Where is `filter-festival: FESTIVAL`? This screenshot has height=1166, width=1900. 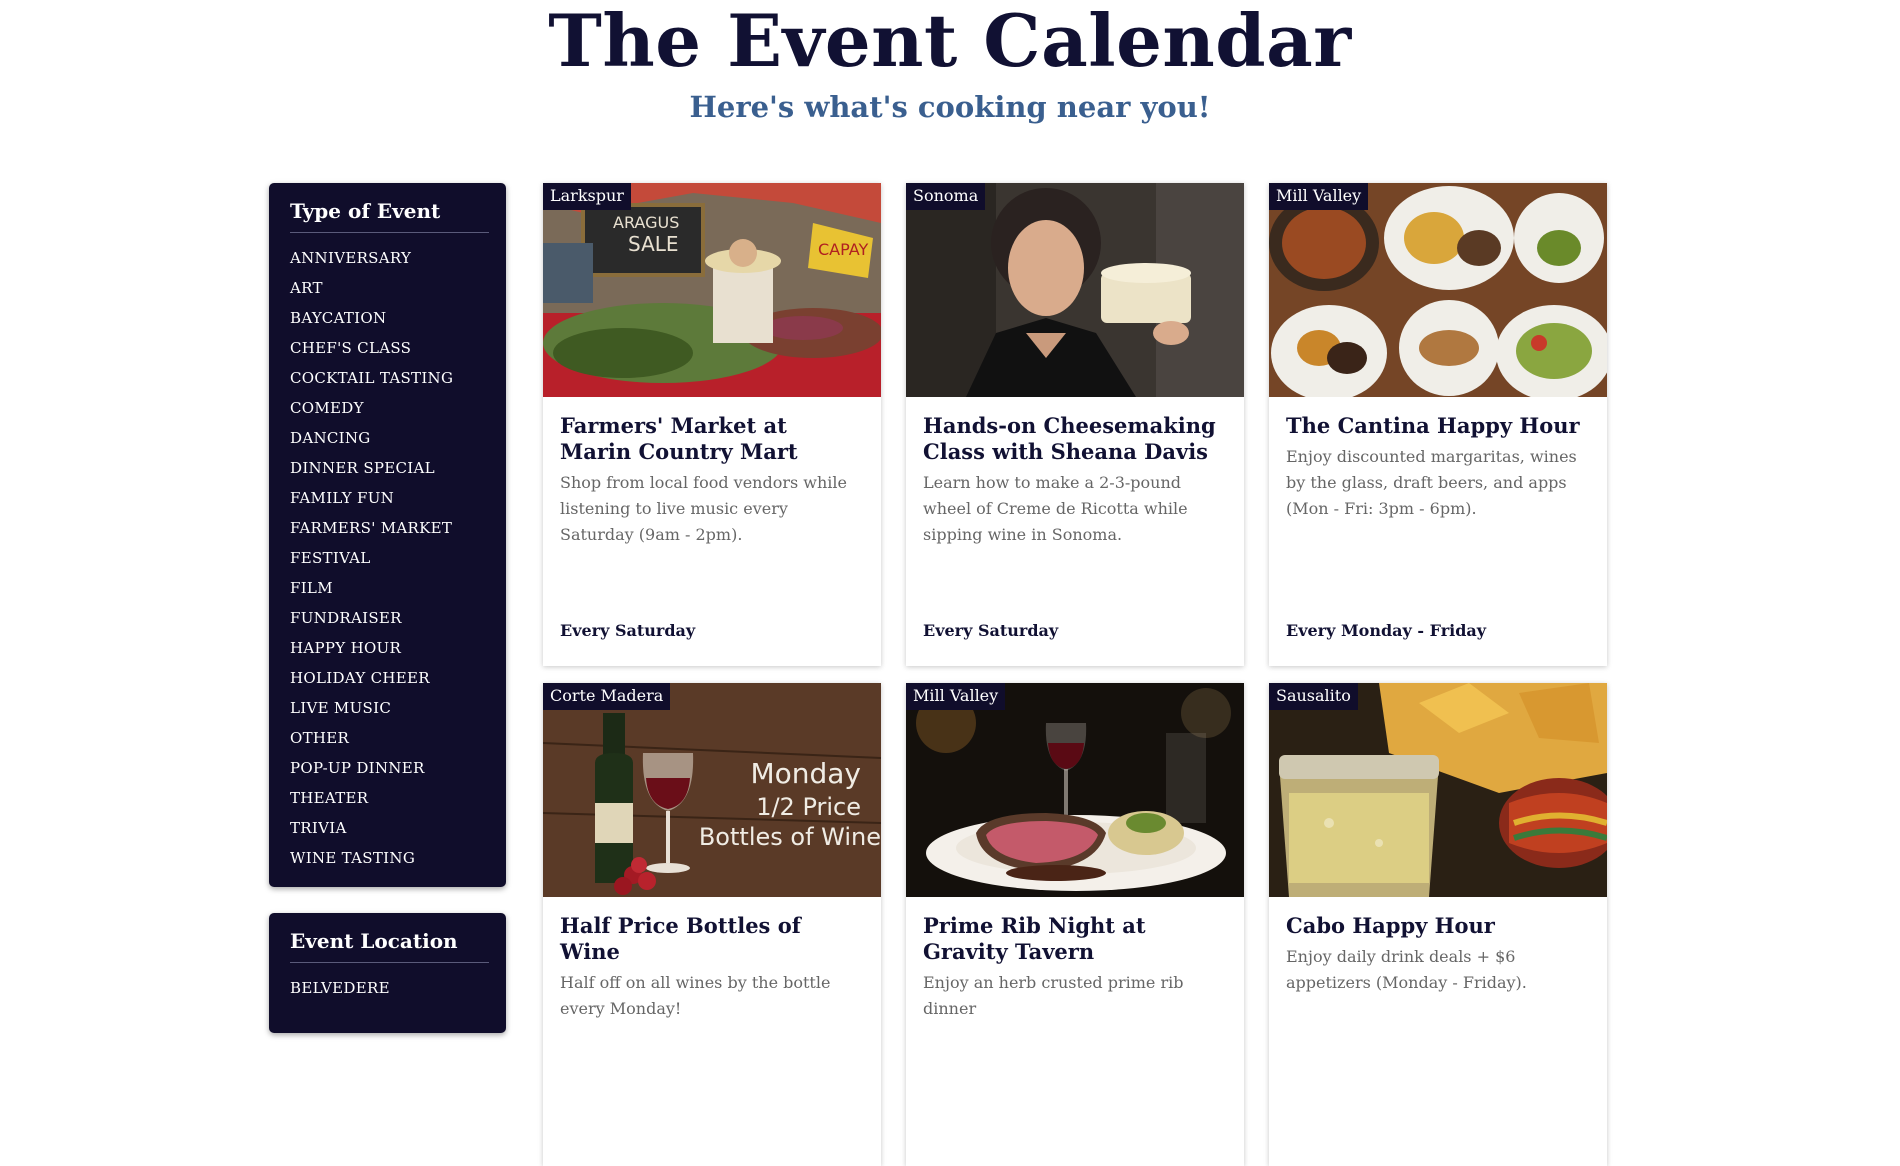
filter-festival: FESTIVAL is located at coordinates (389, 558).